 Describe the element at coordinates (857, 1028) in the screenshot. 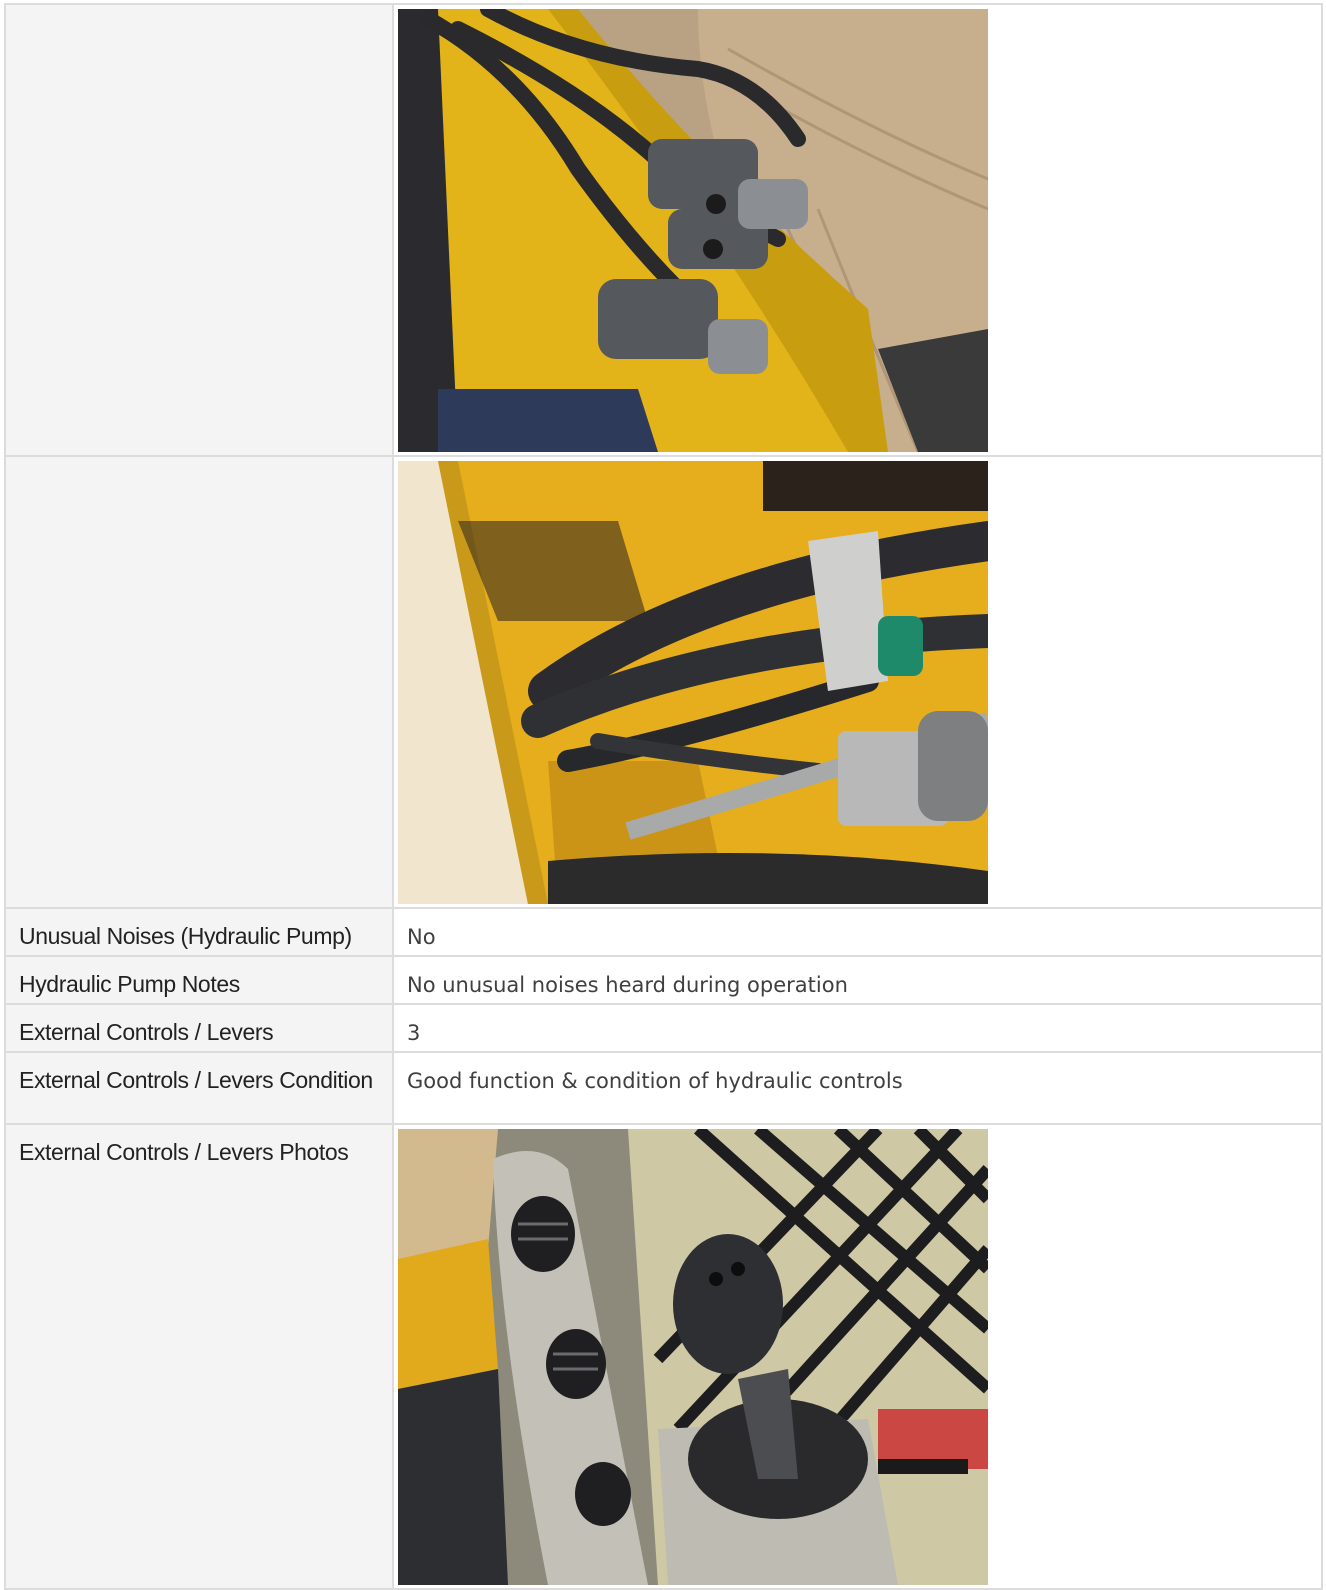

I see `row-value: 3` at that location.